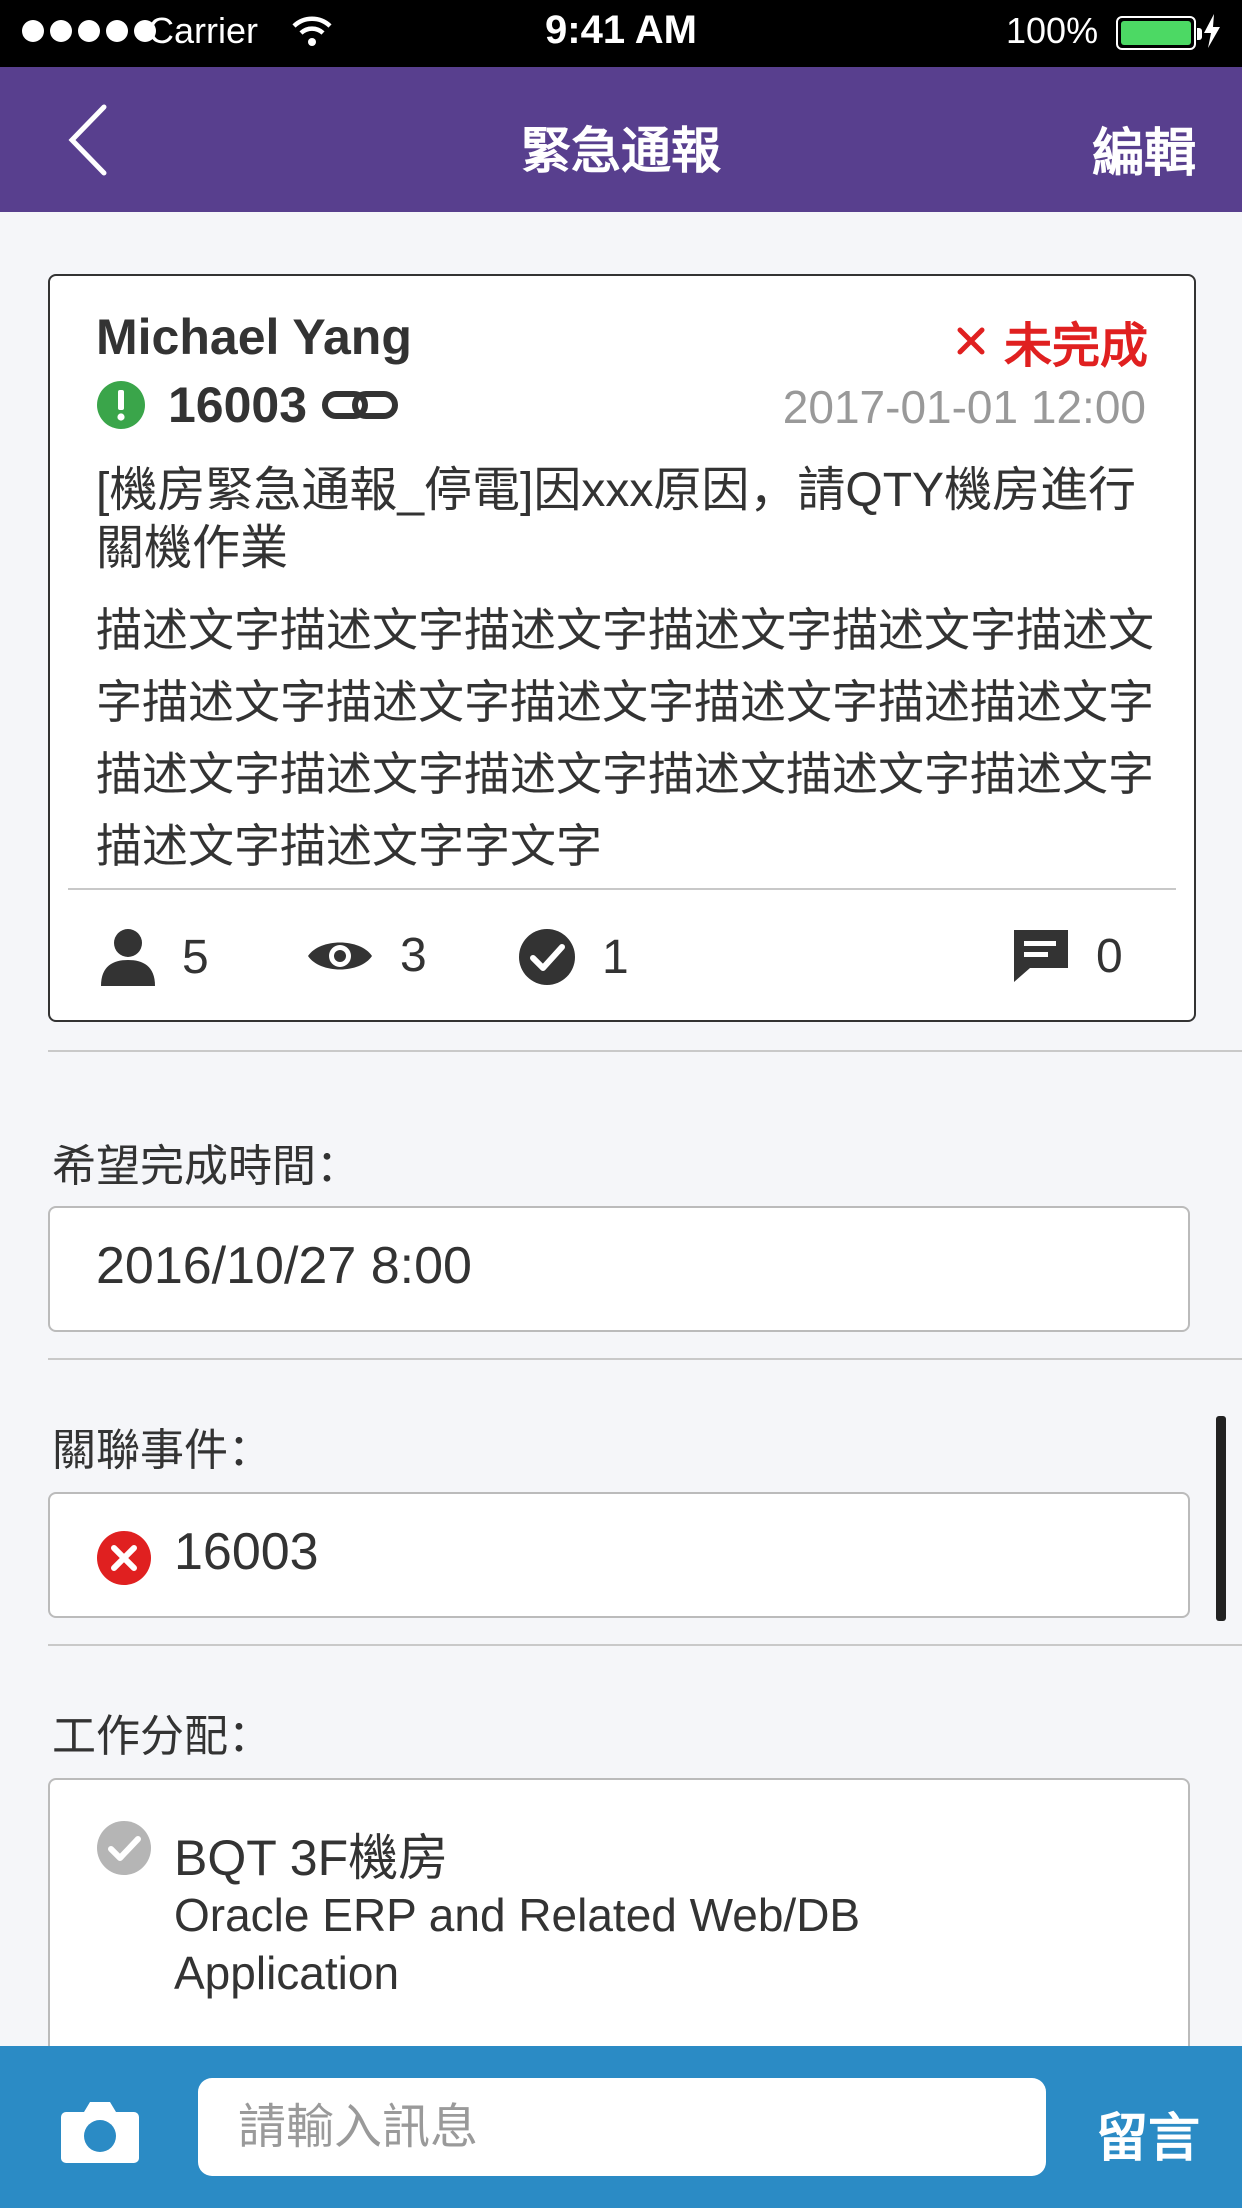  I want to click on report-datetime: 2017-01-01 12:00, so click(964, 407).